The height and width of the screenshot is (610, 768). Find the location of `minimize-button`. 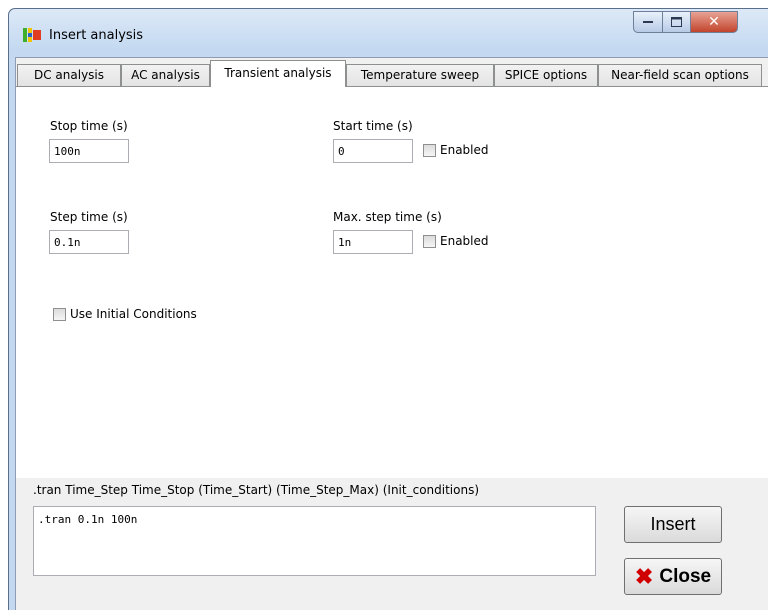

minimize-button is located at coordinates (648, 22).